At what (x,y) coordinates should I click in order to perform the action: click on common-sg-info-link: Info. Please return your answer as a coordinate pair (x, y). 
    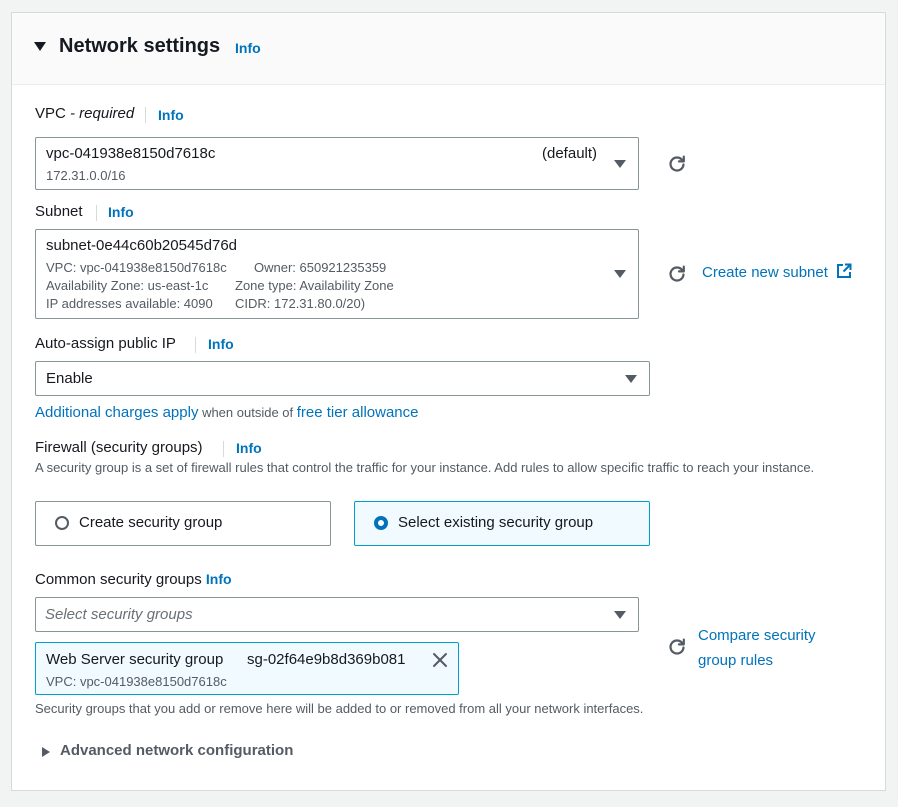
    Looking at the image, I should click on (219, 579).